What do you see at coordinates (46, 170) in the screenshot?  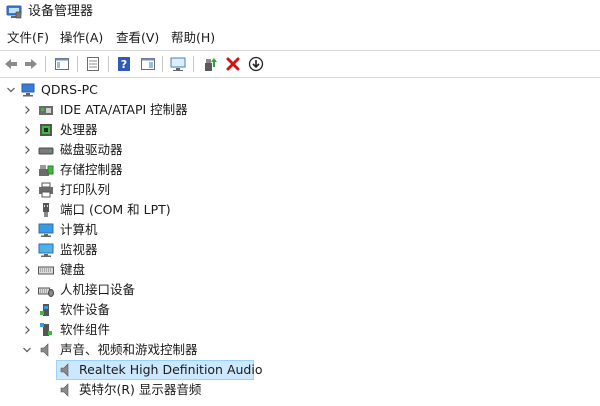 I see `storage-controller-icon` at bounding box center [46, 170].